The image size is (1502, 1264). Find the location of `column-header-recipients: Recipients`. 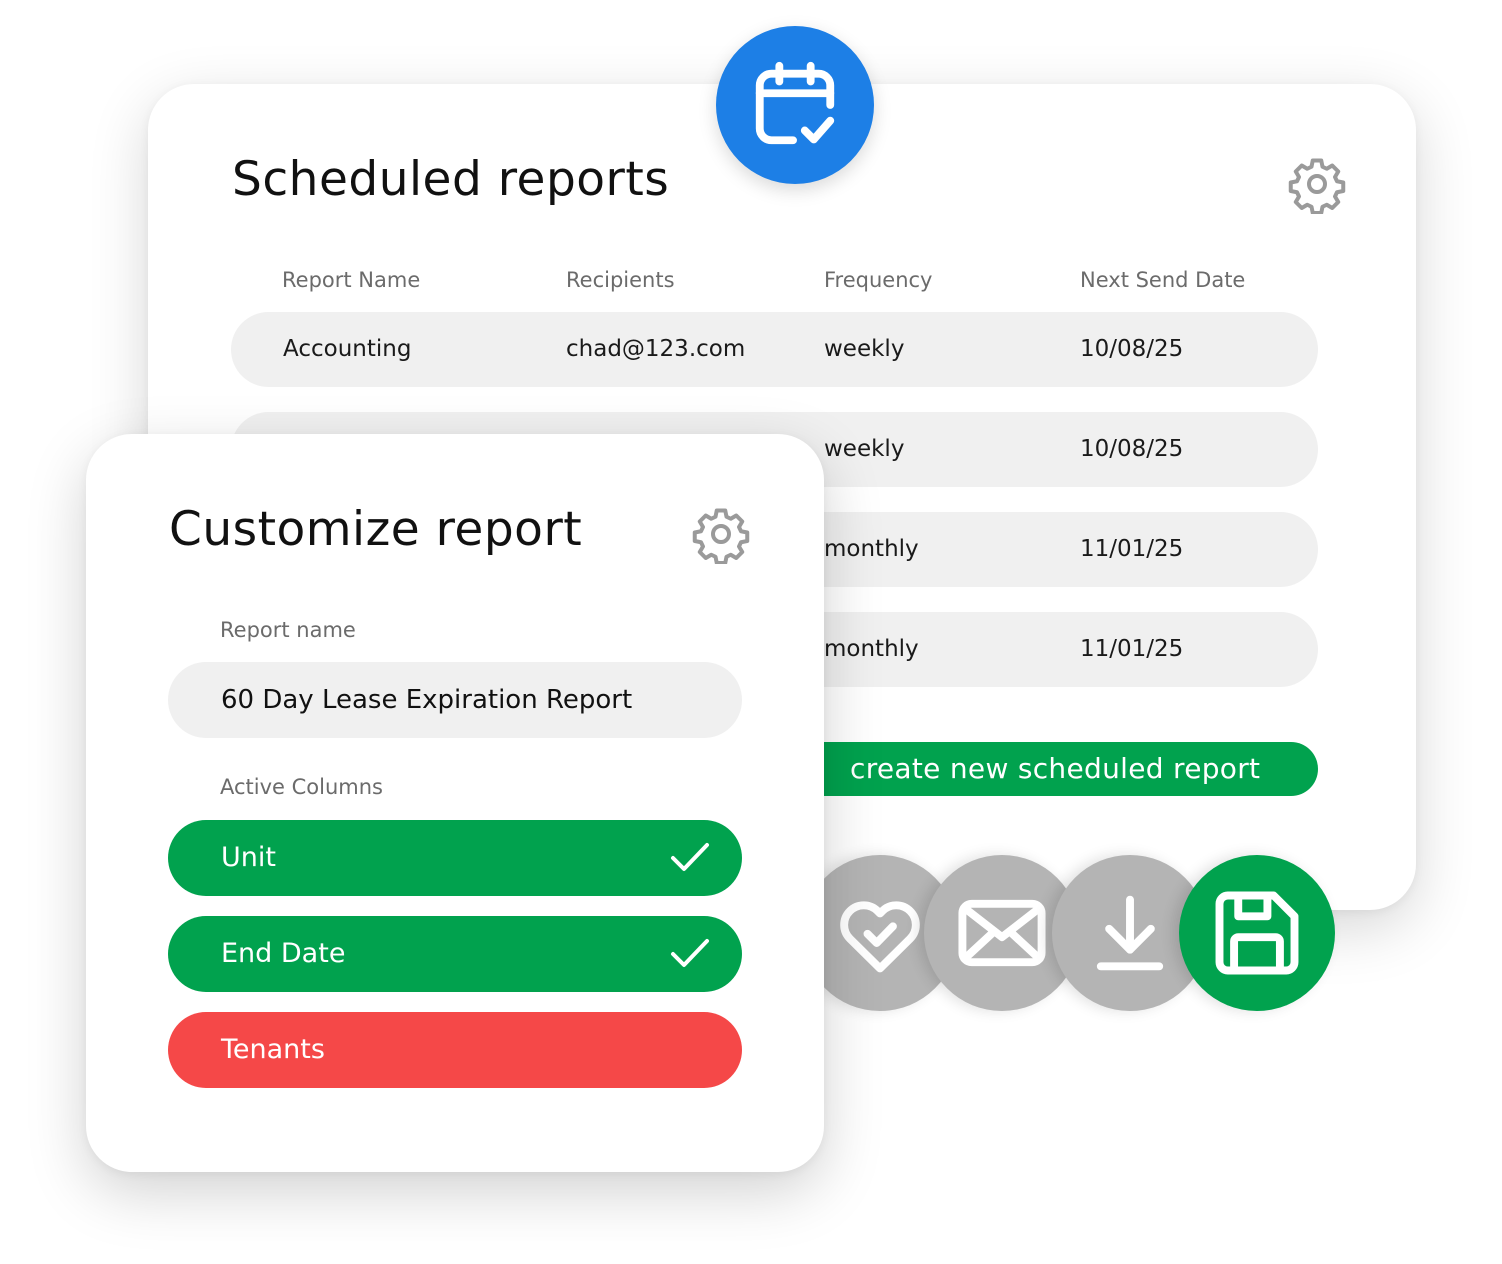

column-header-recipients: Recipients is located at coordinates (620, 280).